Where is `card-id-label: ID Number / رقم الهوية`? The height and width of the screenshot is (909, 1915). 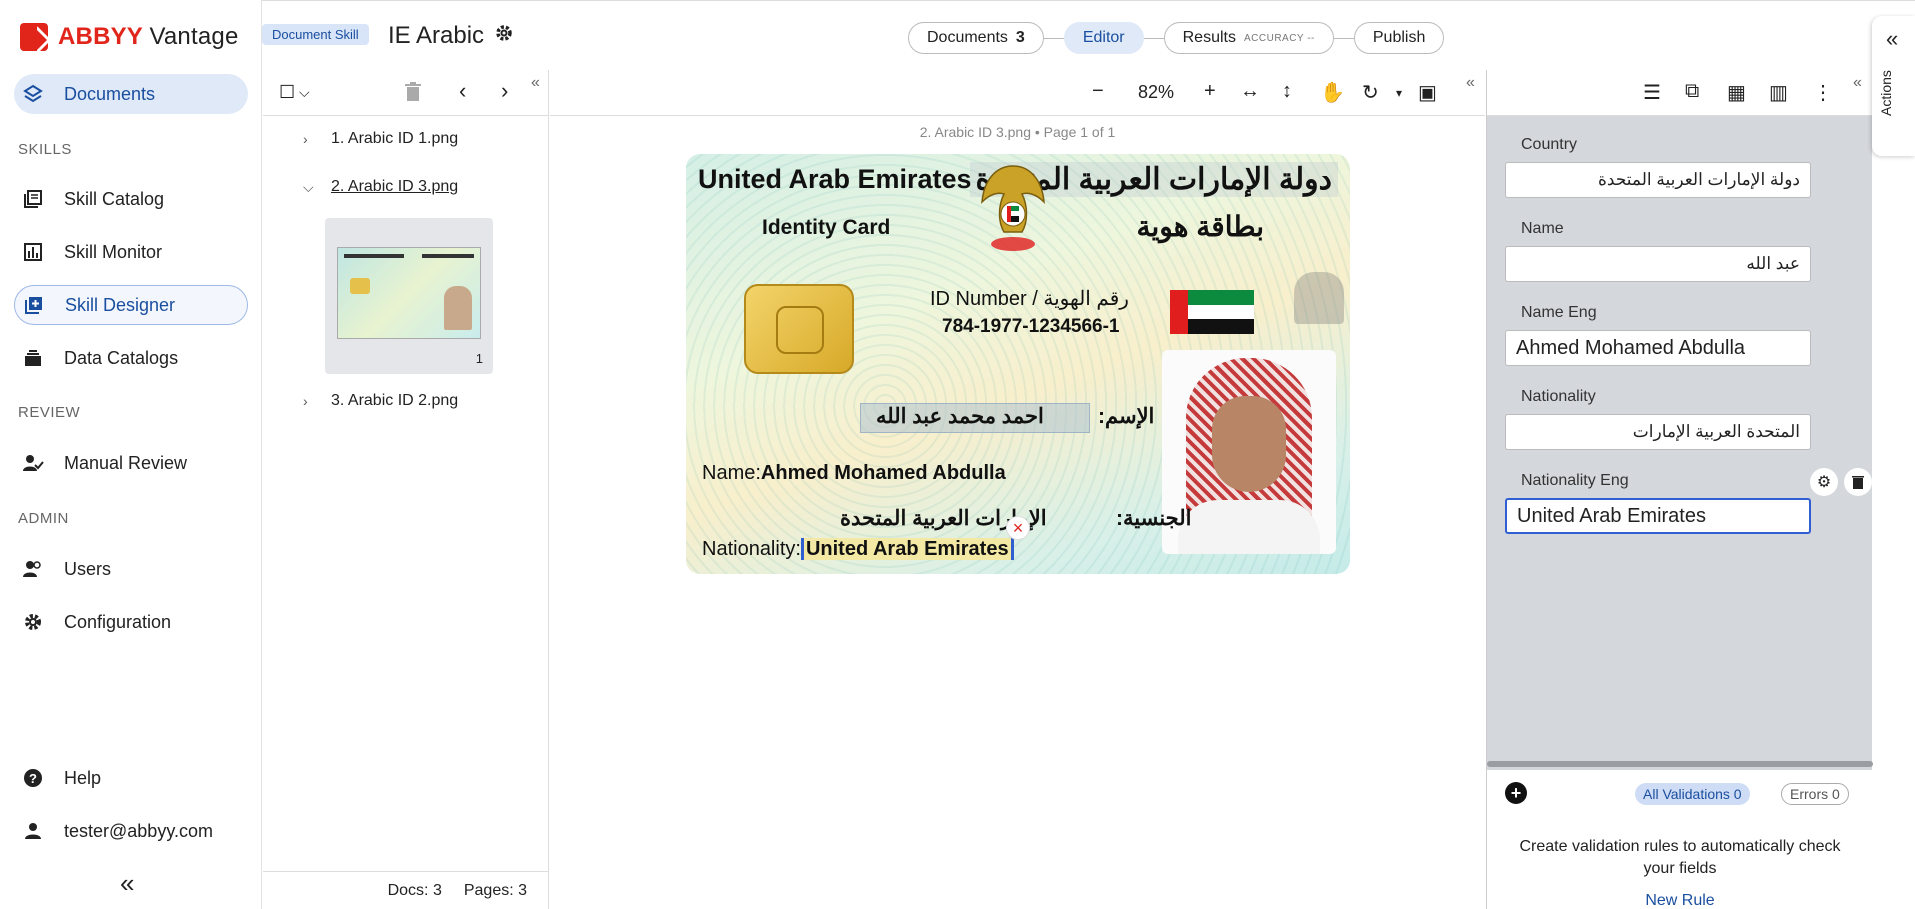
card-id-label: ID Number / رقم الهوية is located at coordinates (1029, 299).